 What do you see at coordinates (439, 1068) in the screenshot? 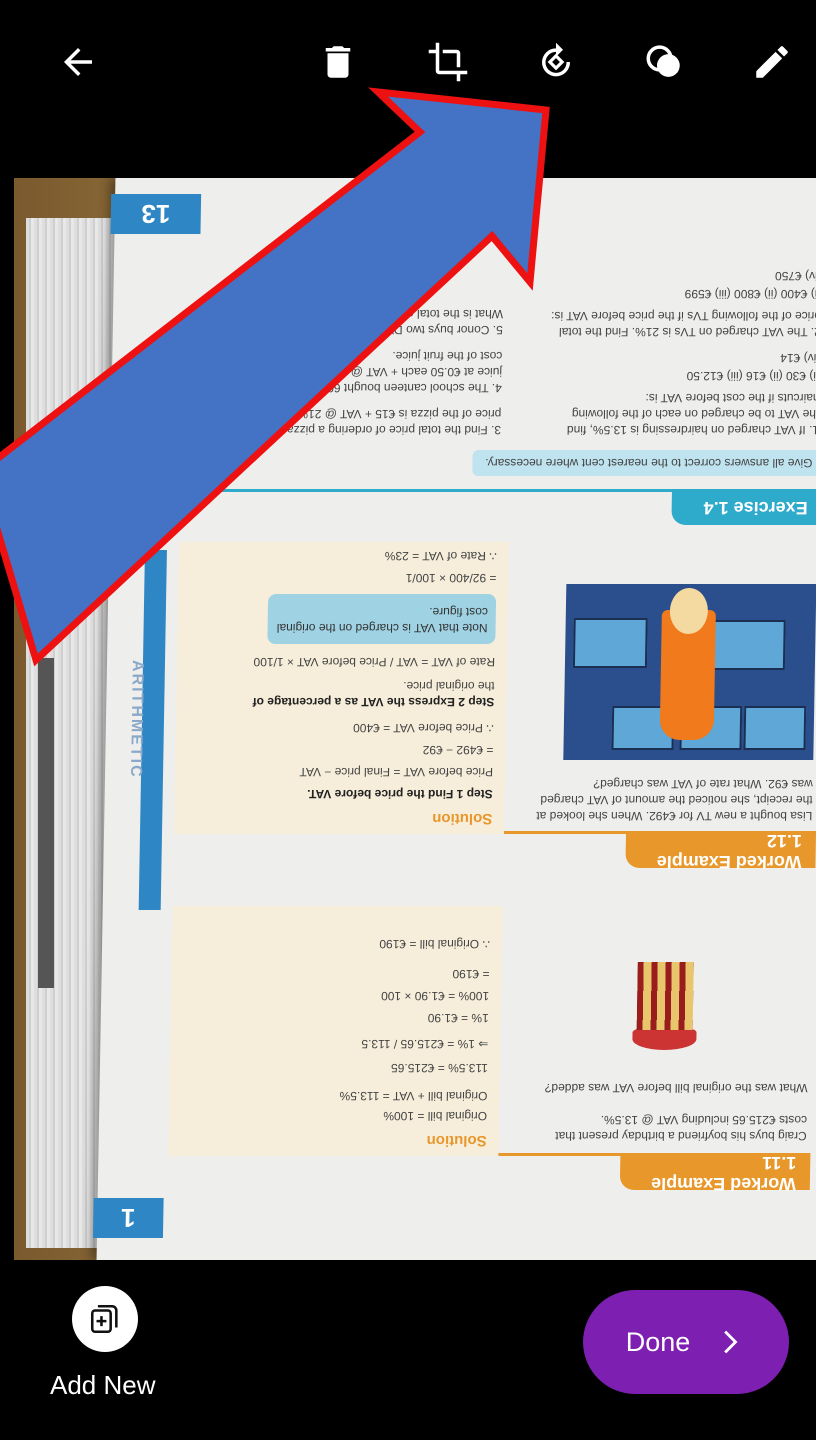
I see `we11-solution-line: 113.5% = €215.65` at bounding box center [439, 1068].